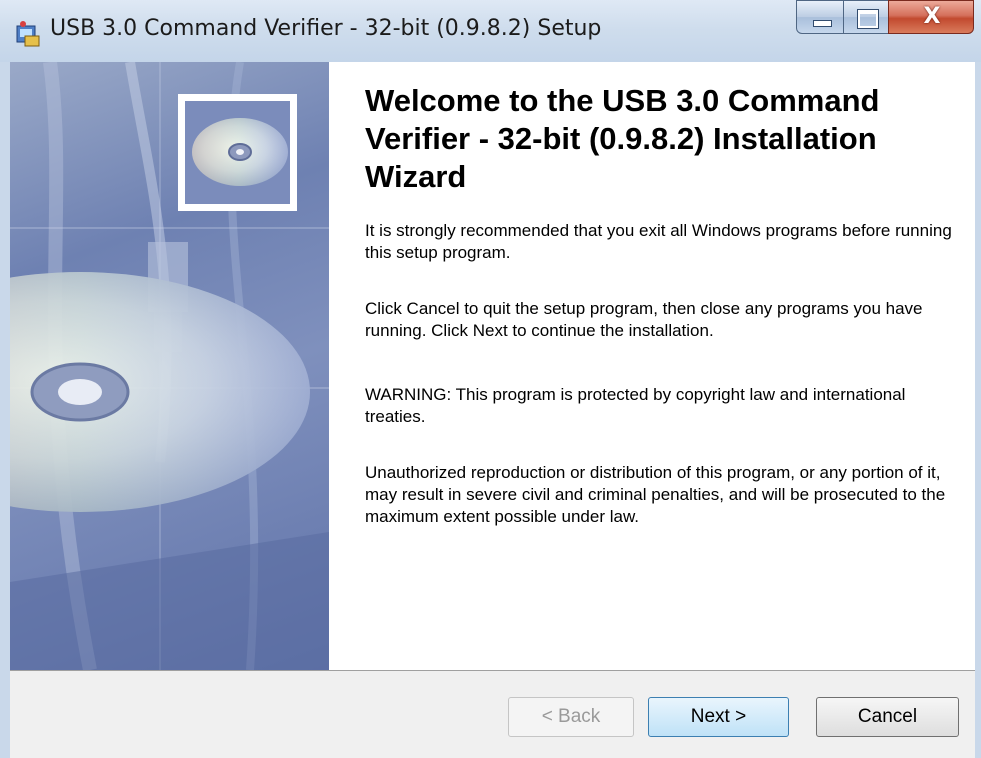 This screenshot has width=981, height=758. What do you see at coordinates (492, 714) in the screenshot?
I see `wizard-button-bar: < Back Next > Cancel` at bounding box center [492, 714].